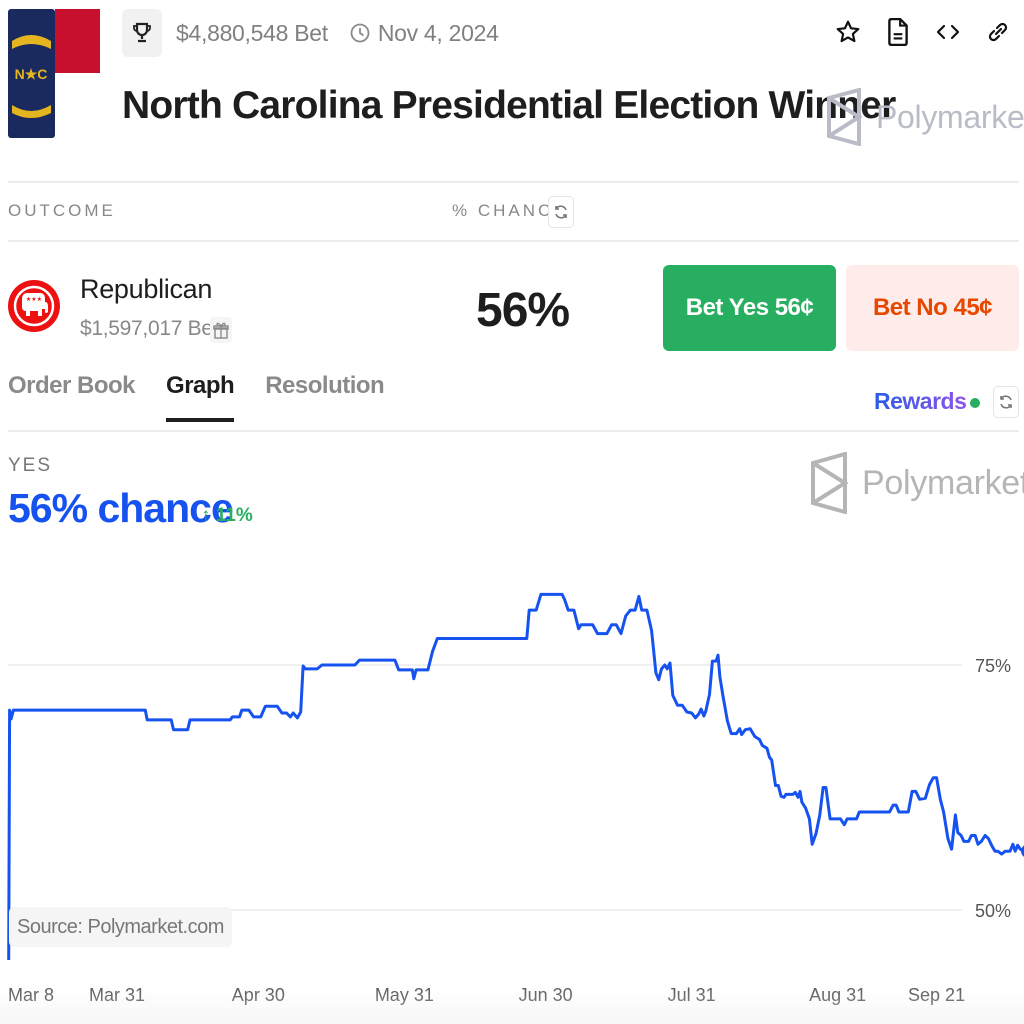  I want to click on graph-change: ↑ 11%, so click(227, 515).